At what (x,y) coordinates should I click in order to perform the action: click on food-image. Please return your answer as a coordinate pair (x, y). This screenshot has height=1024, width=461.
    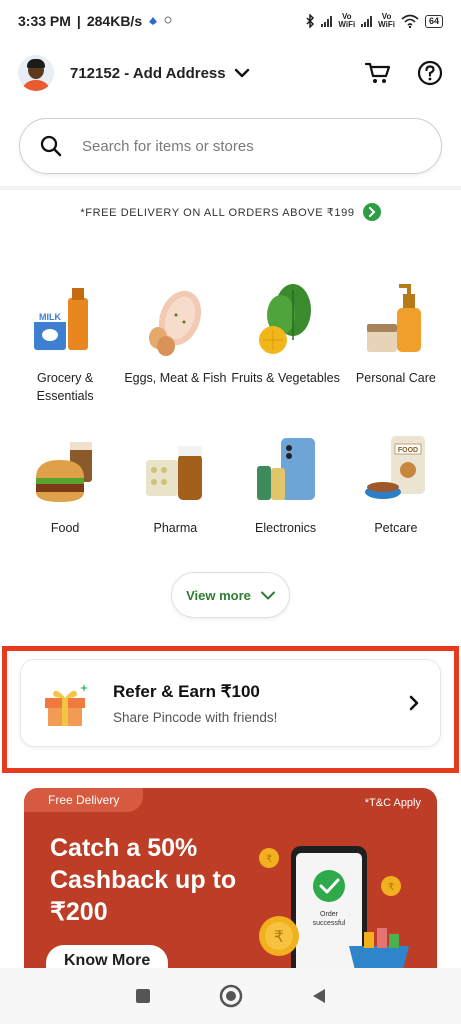
    Looking at the image, I should click on (65, 470).